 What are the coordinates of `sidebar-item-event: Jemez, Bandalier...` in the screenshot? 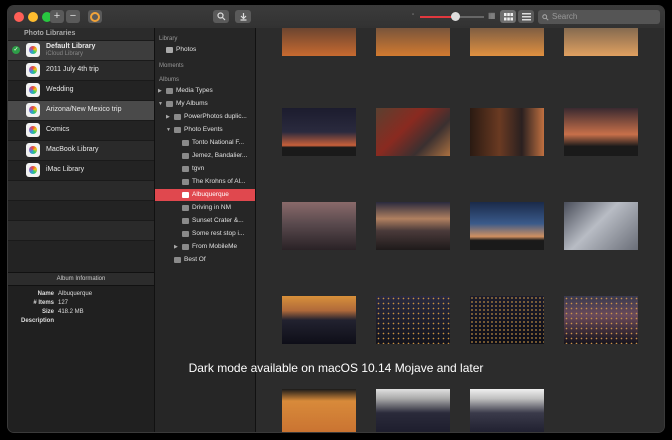 It's located at (205, 156).